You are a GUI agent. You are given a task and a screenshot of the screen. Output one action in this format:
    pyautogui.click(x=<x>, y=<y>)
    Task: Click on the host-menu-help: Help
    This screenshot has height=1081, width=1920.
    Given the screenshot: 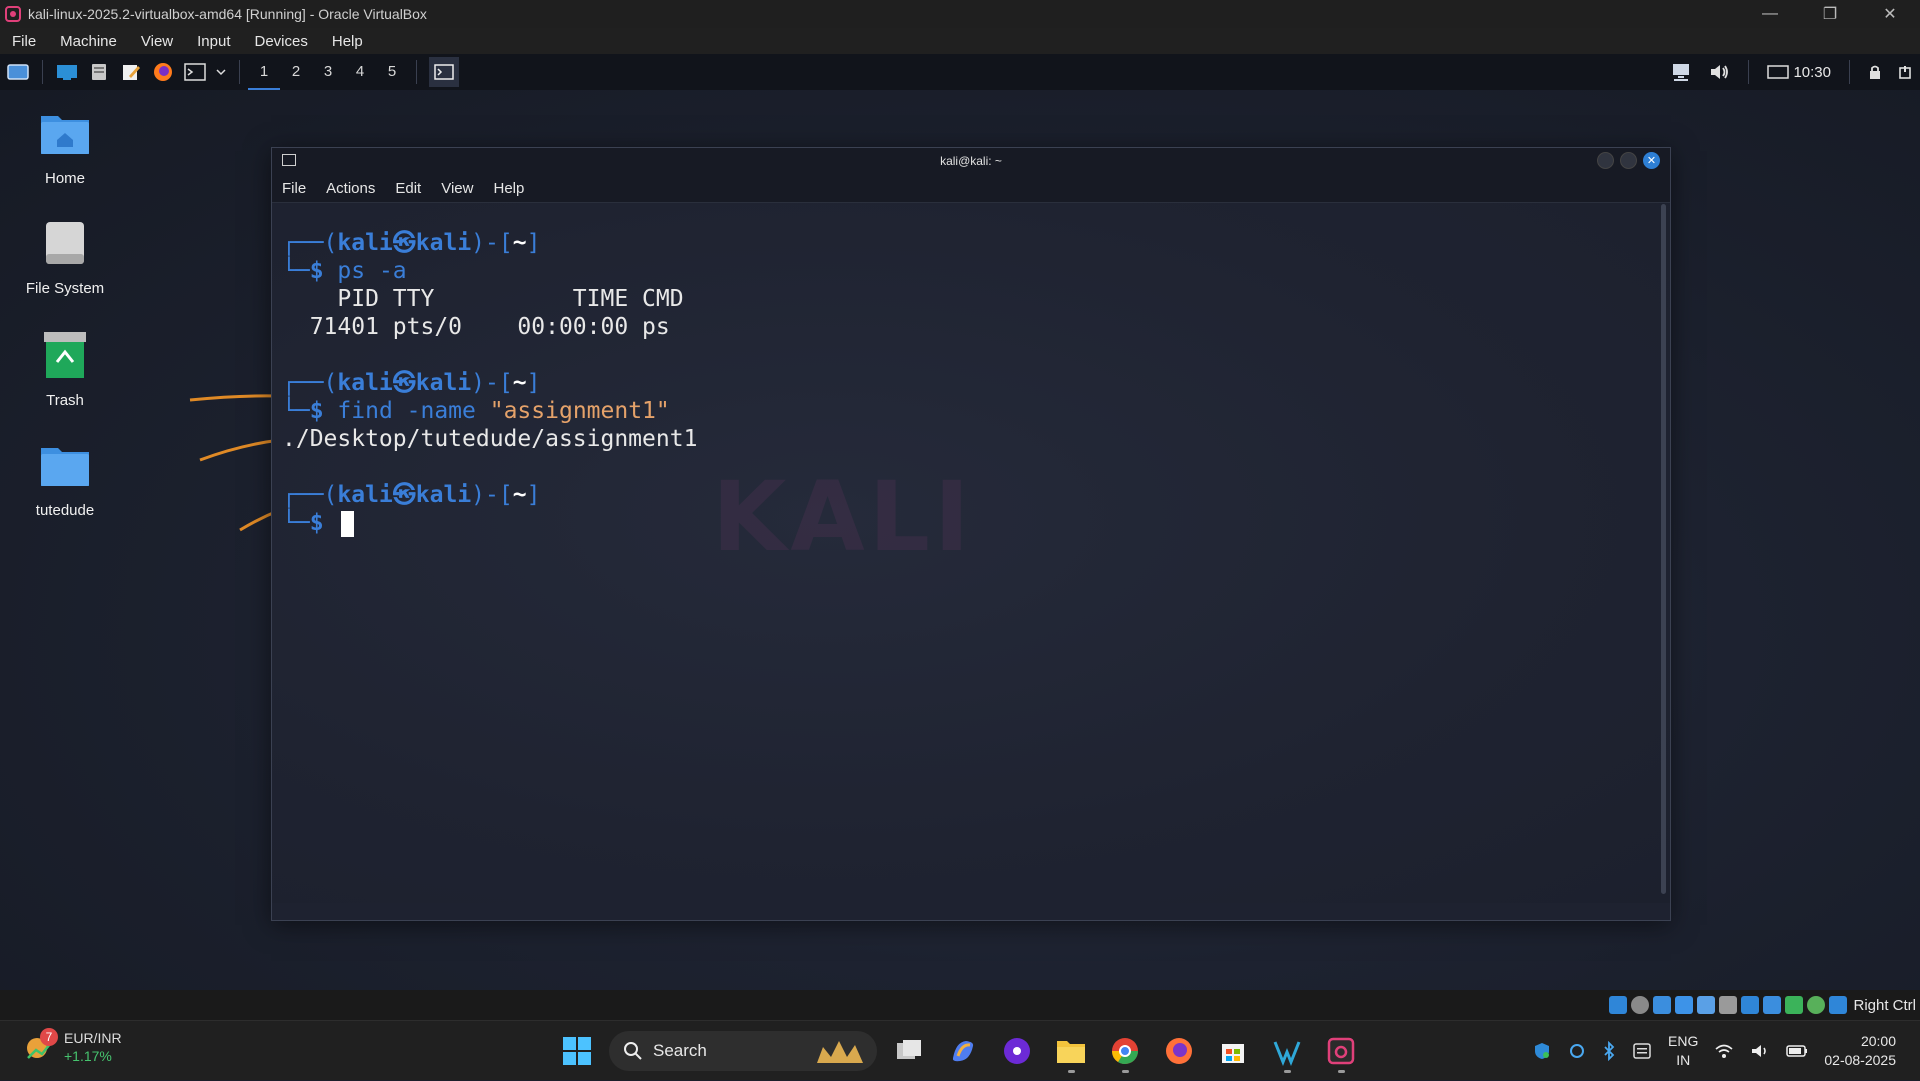 What is the action you would take?
    pyautogui.click(x=347, y=41)
    